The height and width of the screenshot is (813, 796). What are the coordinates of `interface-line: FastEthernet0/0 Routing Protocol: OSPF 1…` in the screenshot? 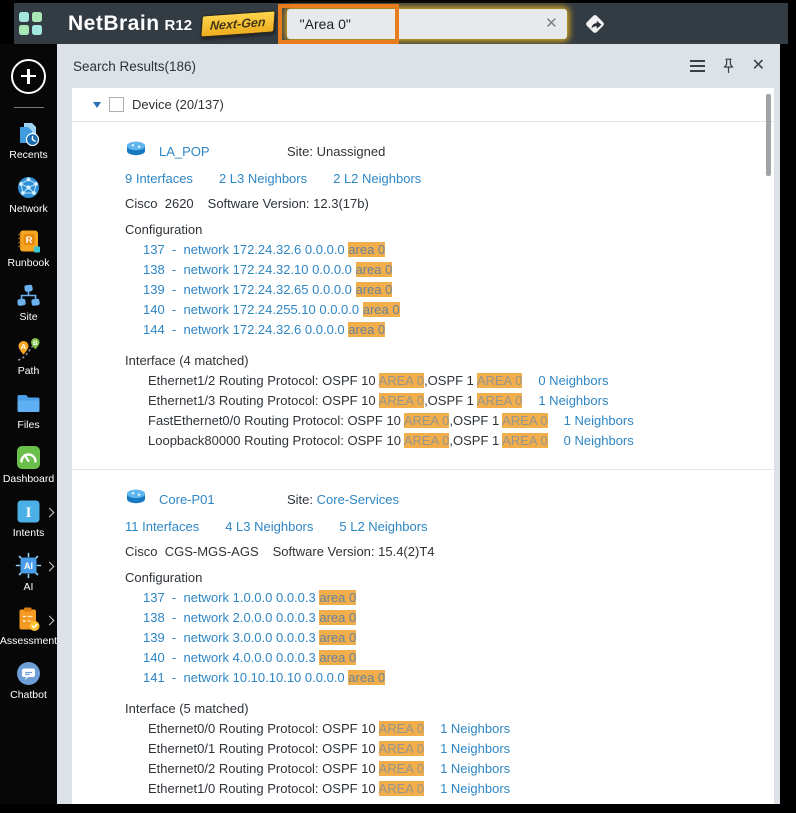 It's located at (456, 423).